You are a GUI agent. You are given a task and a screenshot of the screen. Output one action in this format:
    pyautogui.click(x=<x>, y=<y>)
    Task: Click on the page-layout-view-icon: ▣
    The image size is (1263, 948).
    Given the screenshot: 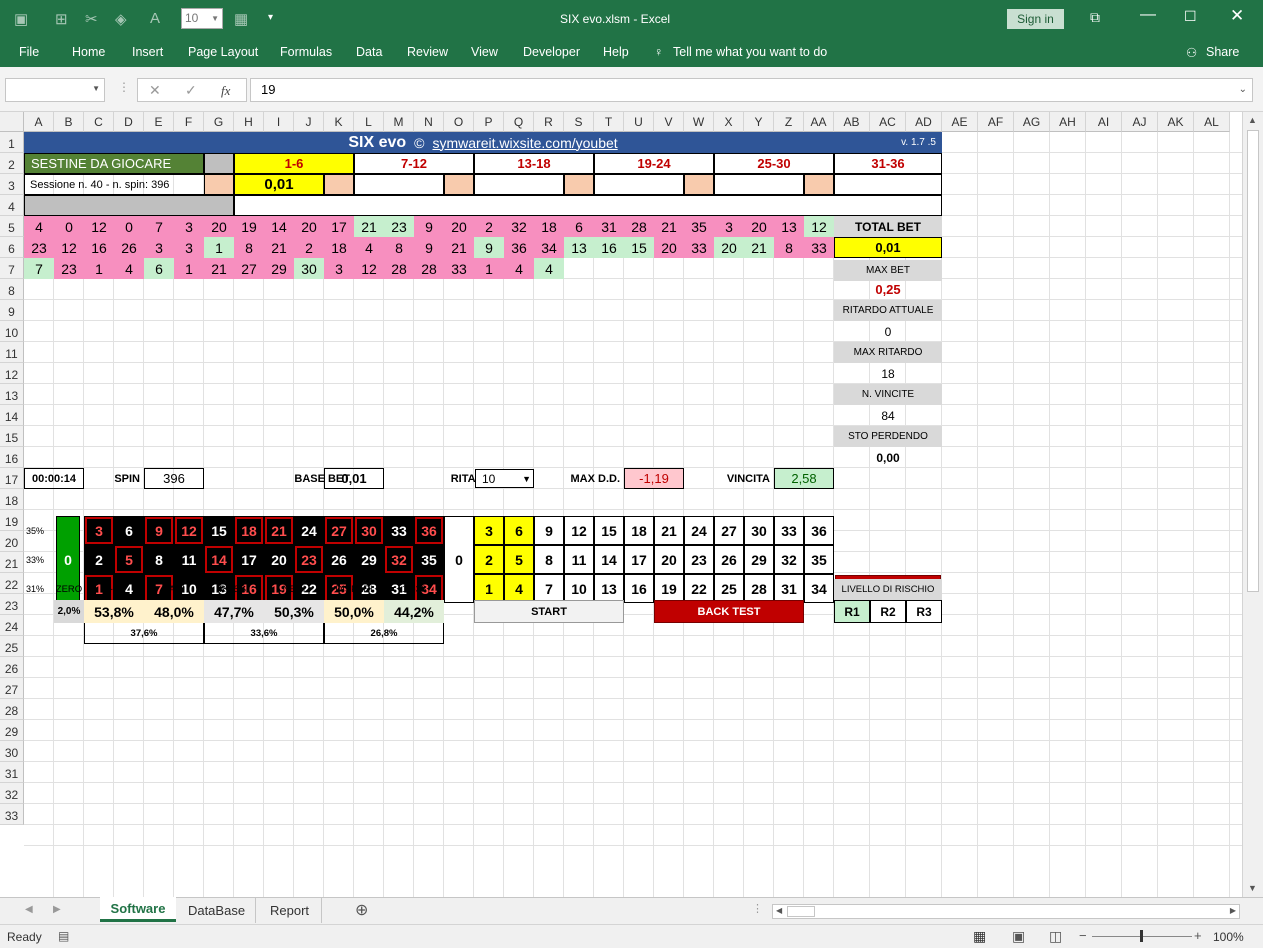 What is the action you would take?
    pyautogui.click(x=1018, y=936)
    